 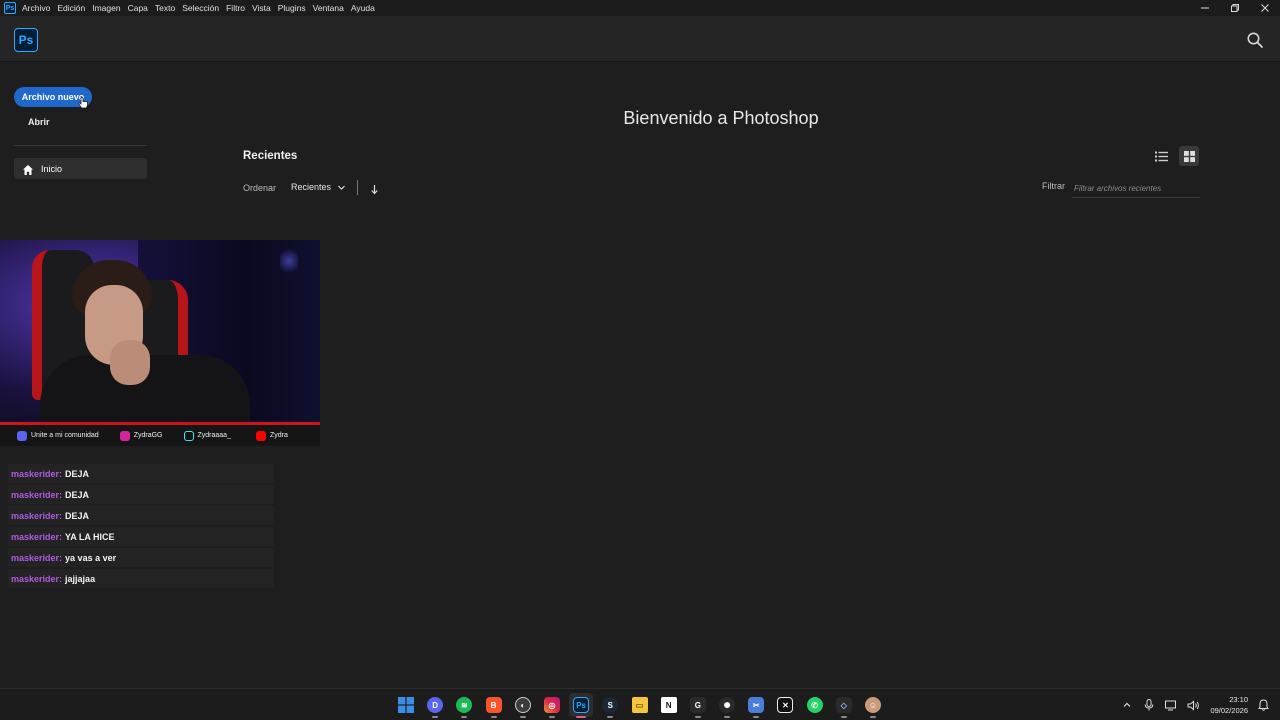 I want to click on sidebar-divider, so click(x=80, y=145).